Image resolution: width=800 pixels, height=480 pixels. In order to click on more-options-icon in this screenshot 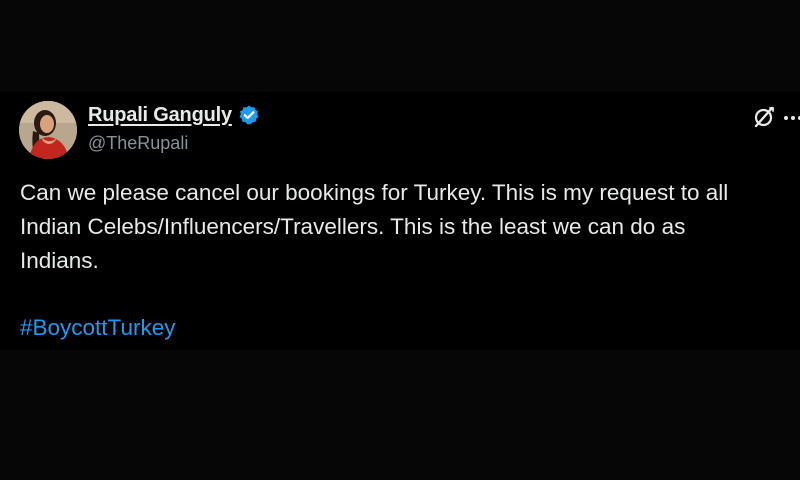, I will do `click(791, 118)`.